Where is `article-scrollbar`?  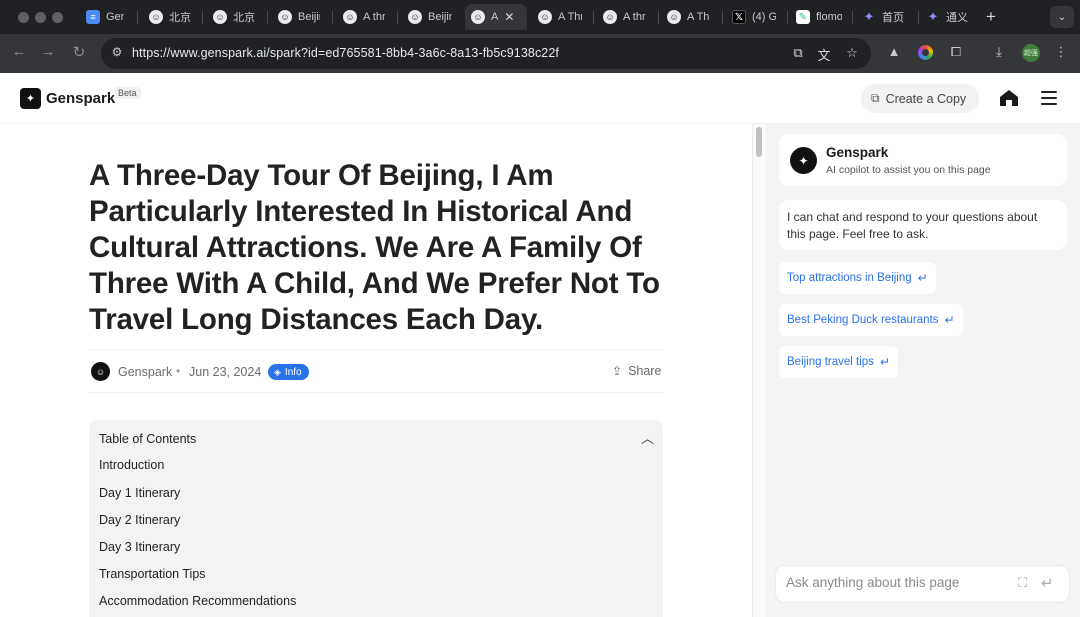 article-scrollbar is located at coordinates (758, 370).